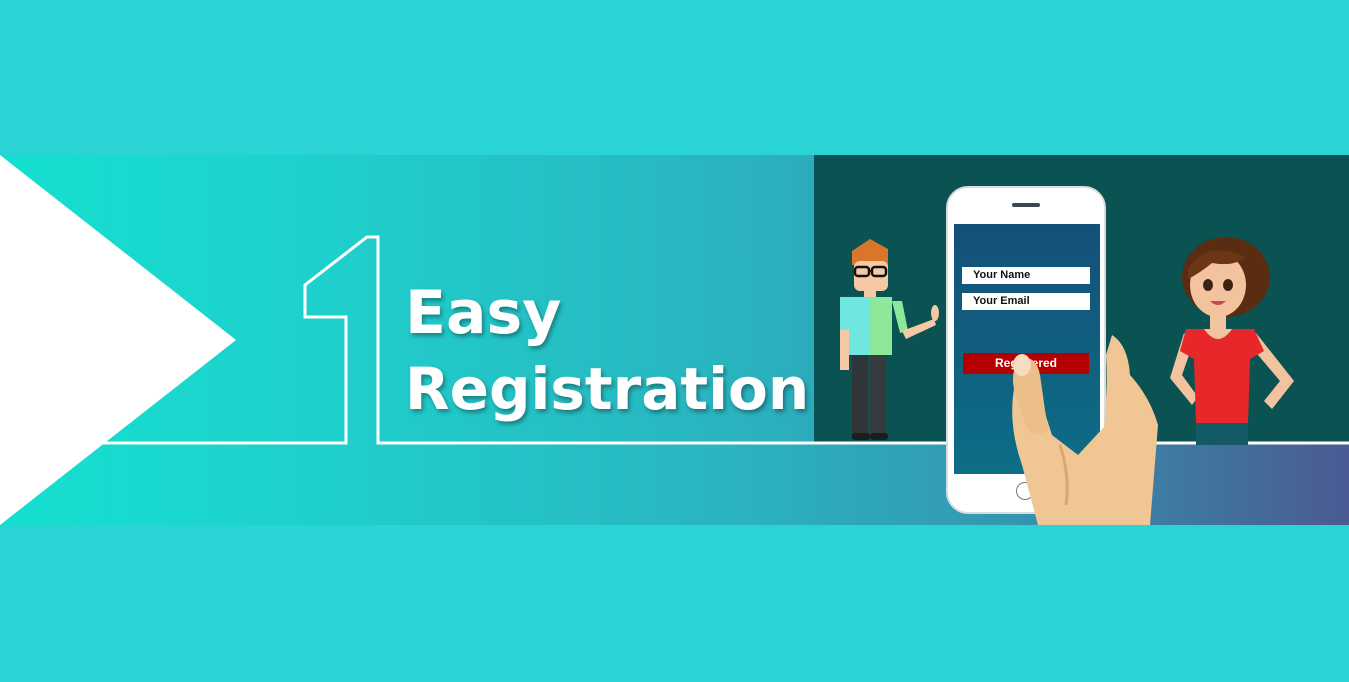  Describe the element at coordinates (483, 313) in the screenshot. I see `title-line-easy: Easy` at that location.